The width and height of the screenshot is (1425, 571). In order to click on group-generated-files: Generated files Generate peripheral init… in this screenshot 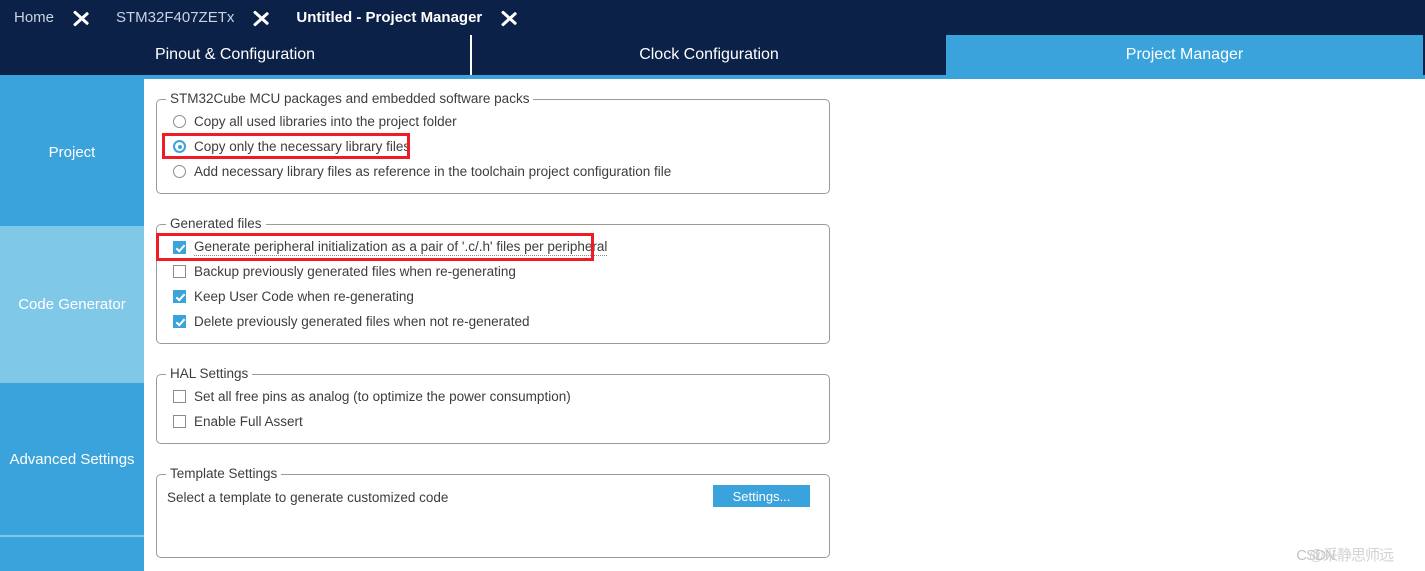, I will do `click(493, 280)`.